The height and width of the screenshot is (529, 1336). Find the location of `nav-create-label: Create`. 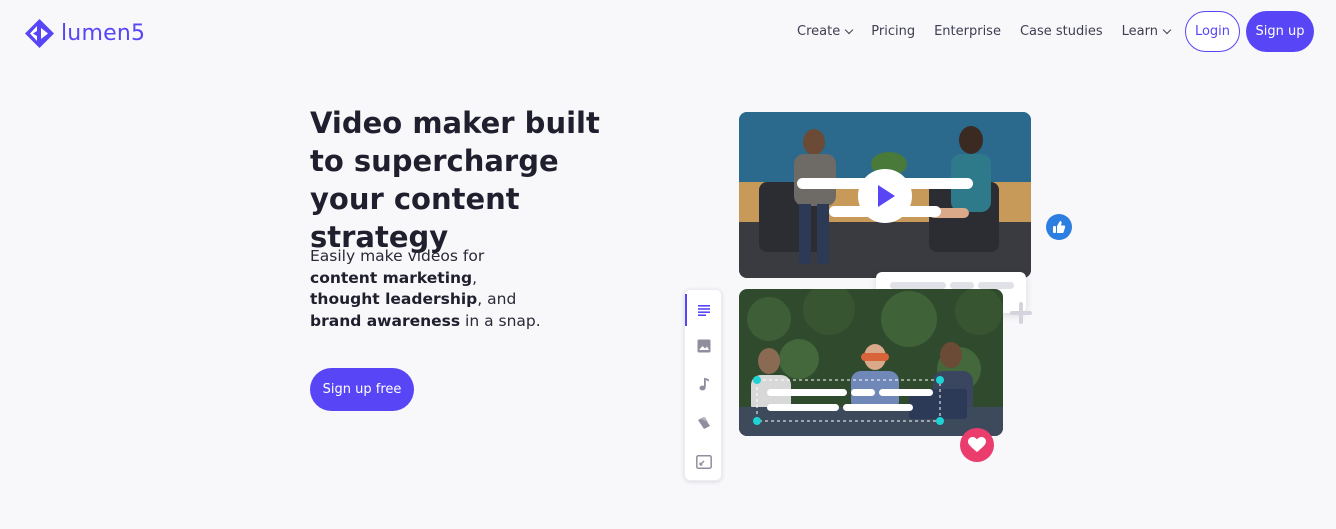

nav-create-label: Create is located at coordinates (819, 31).